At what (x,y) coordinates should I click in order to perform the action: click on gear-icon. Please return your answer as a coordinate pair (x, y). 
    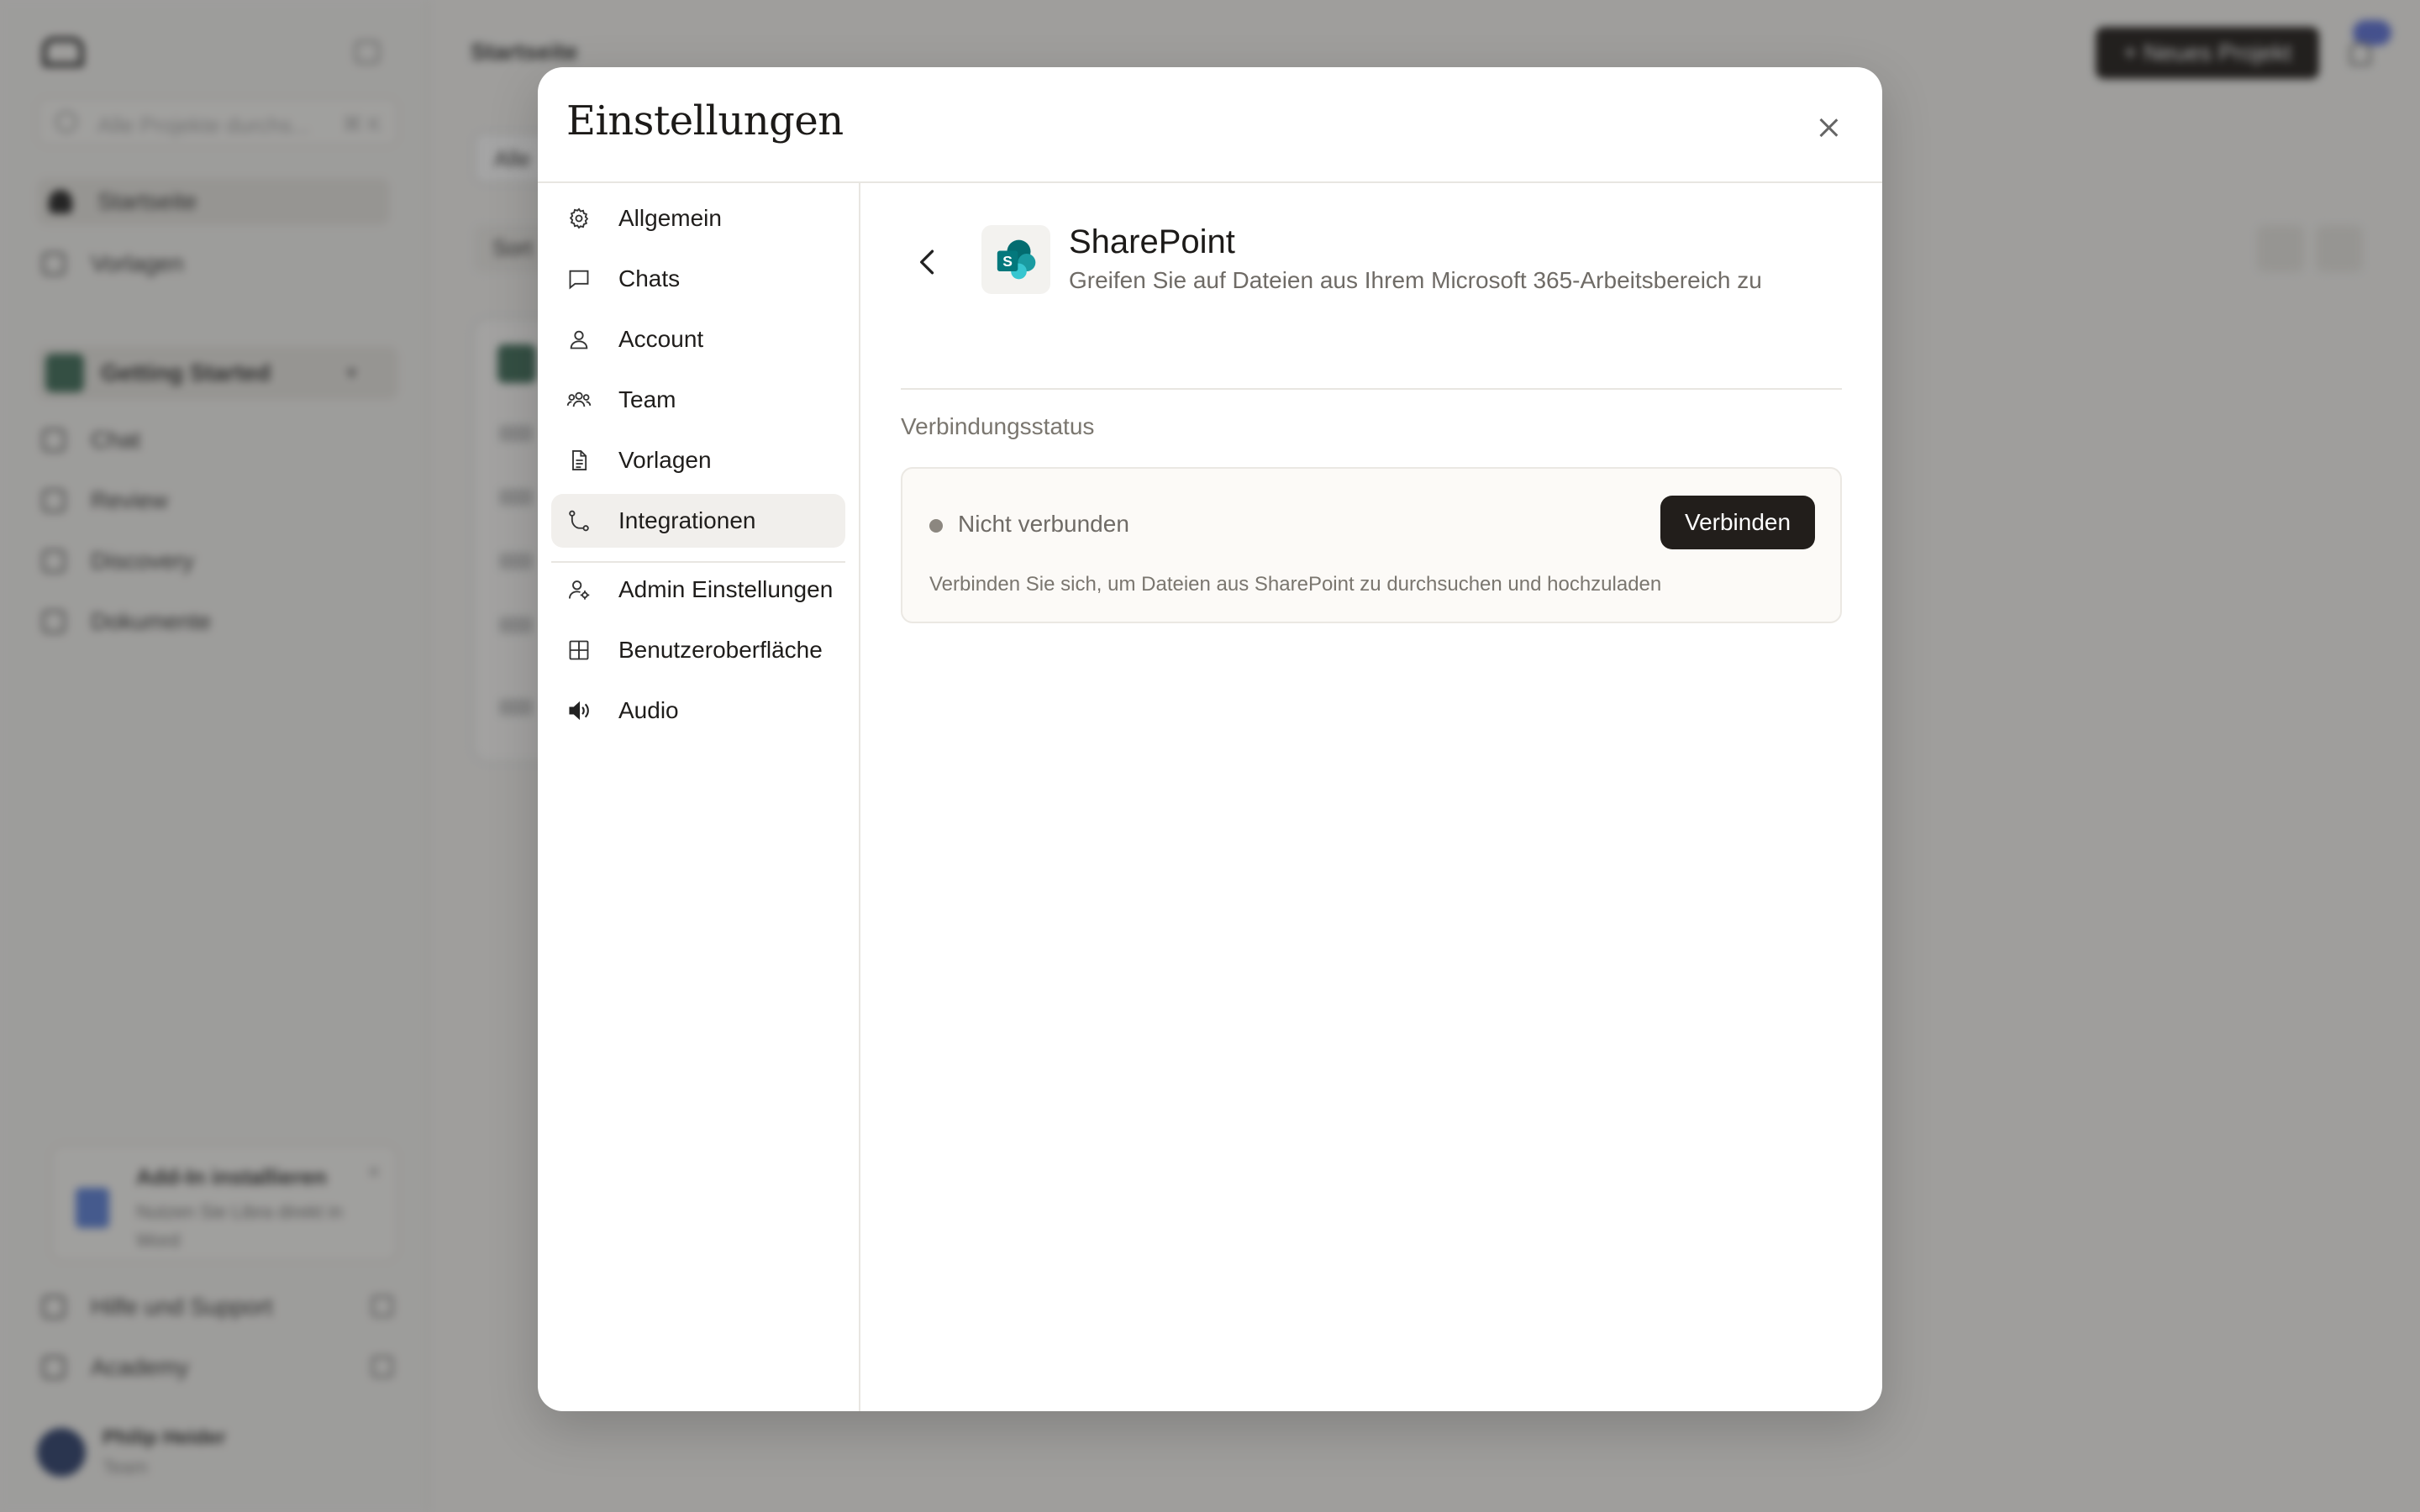
    Looking at the image, I should click on (579, 218).